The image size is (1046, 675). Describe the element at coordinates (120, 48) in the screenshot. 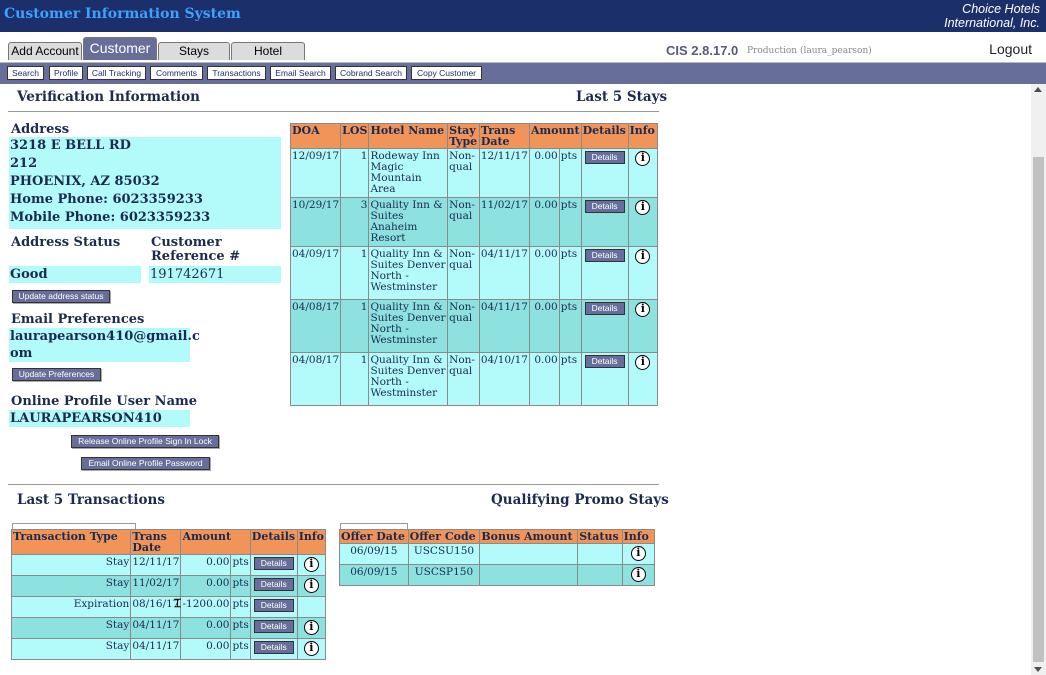

I see `tab-customer: Customer` at that location.